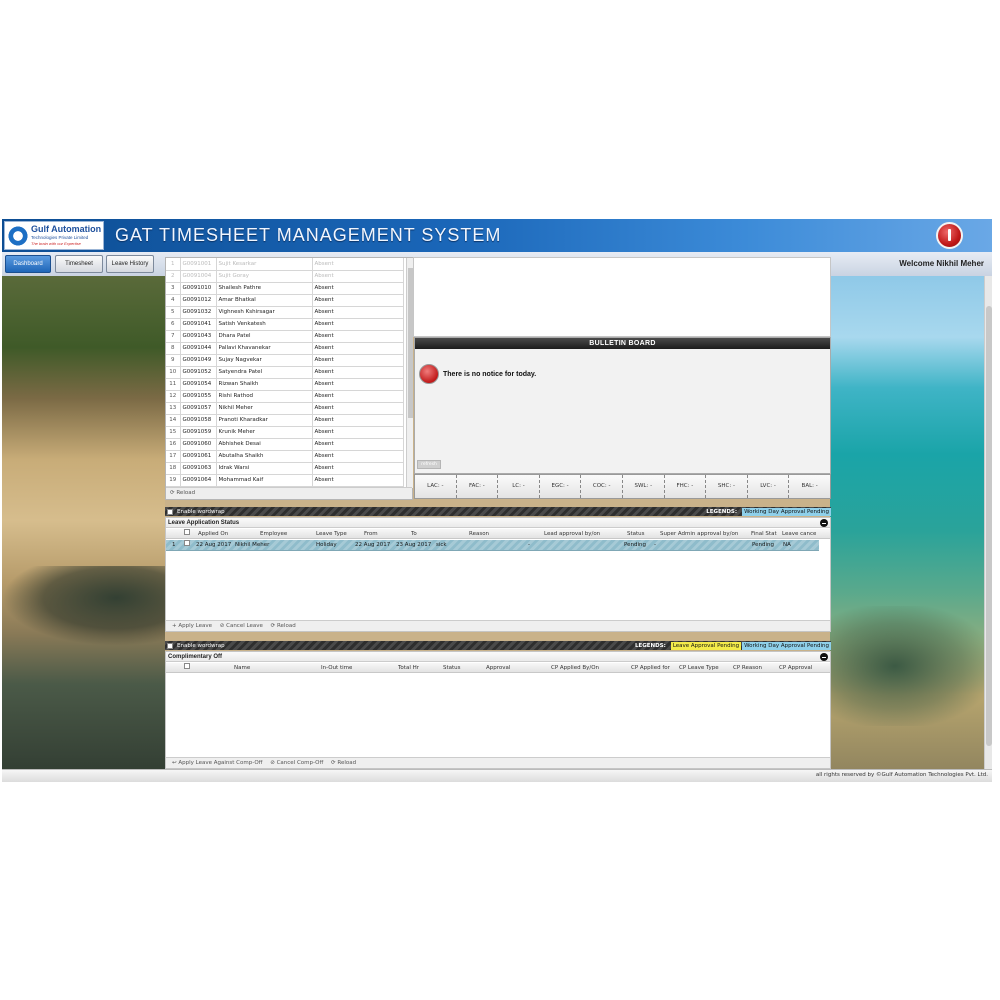 Image resolution: width=1000 pixels, height=1000 pixels. What do you see at coordinates (988, 529) in the screenshot?
I see `page-scrollbar` at bounding box center [988, 529].